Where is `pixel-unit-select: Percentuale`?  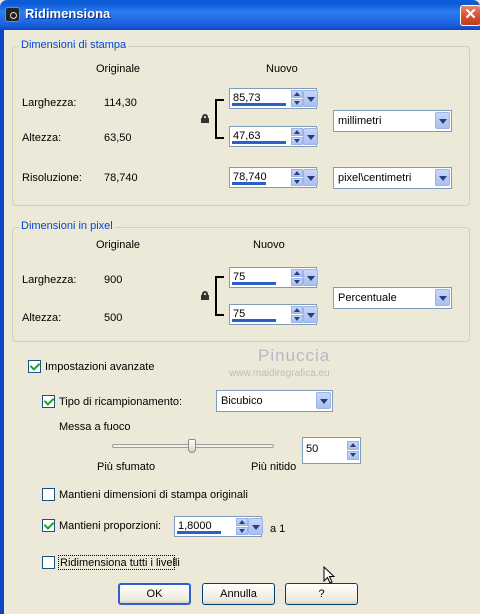 pixel-unit-select: Percentuale is located at coordinates (392, 298).